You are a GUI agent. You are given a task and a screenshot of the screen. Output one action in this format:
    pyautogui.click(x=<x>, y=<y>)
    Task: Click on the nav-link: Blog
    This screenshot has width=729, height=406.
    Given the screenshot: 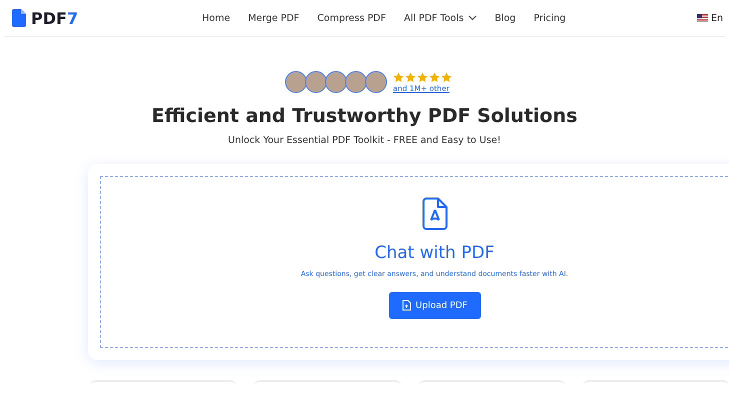 What is the action you would take?
    pyautogui.click(x=505, y=18)
    